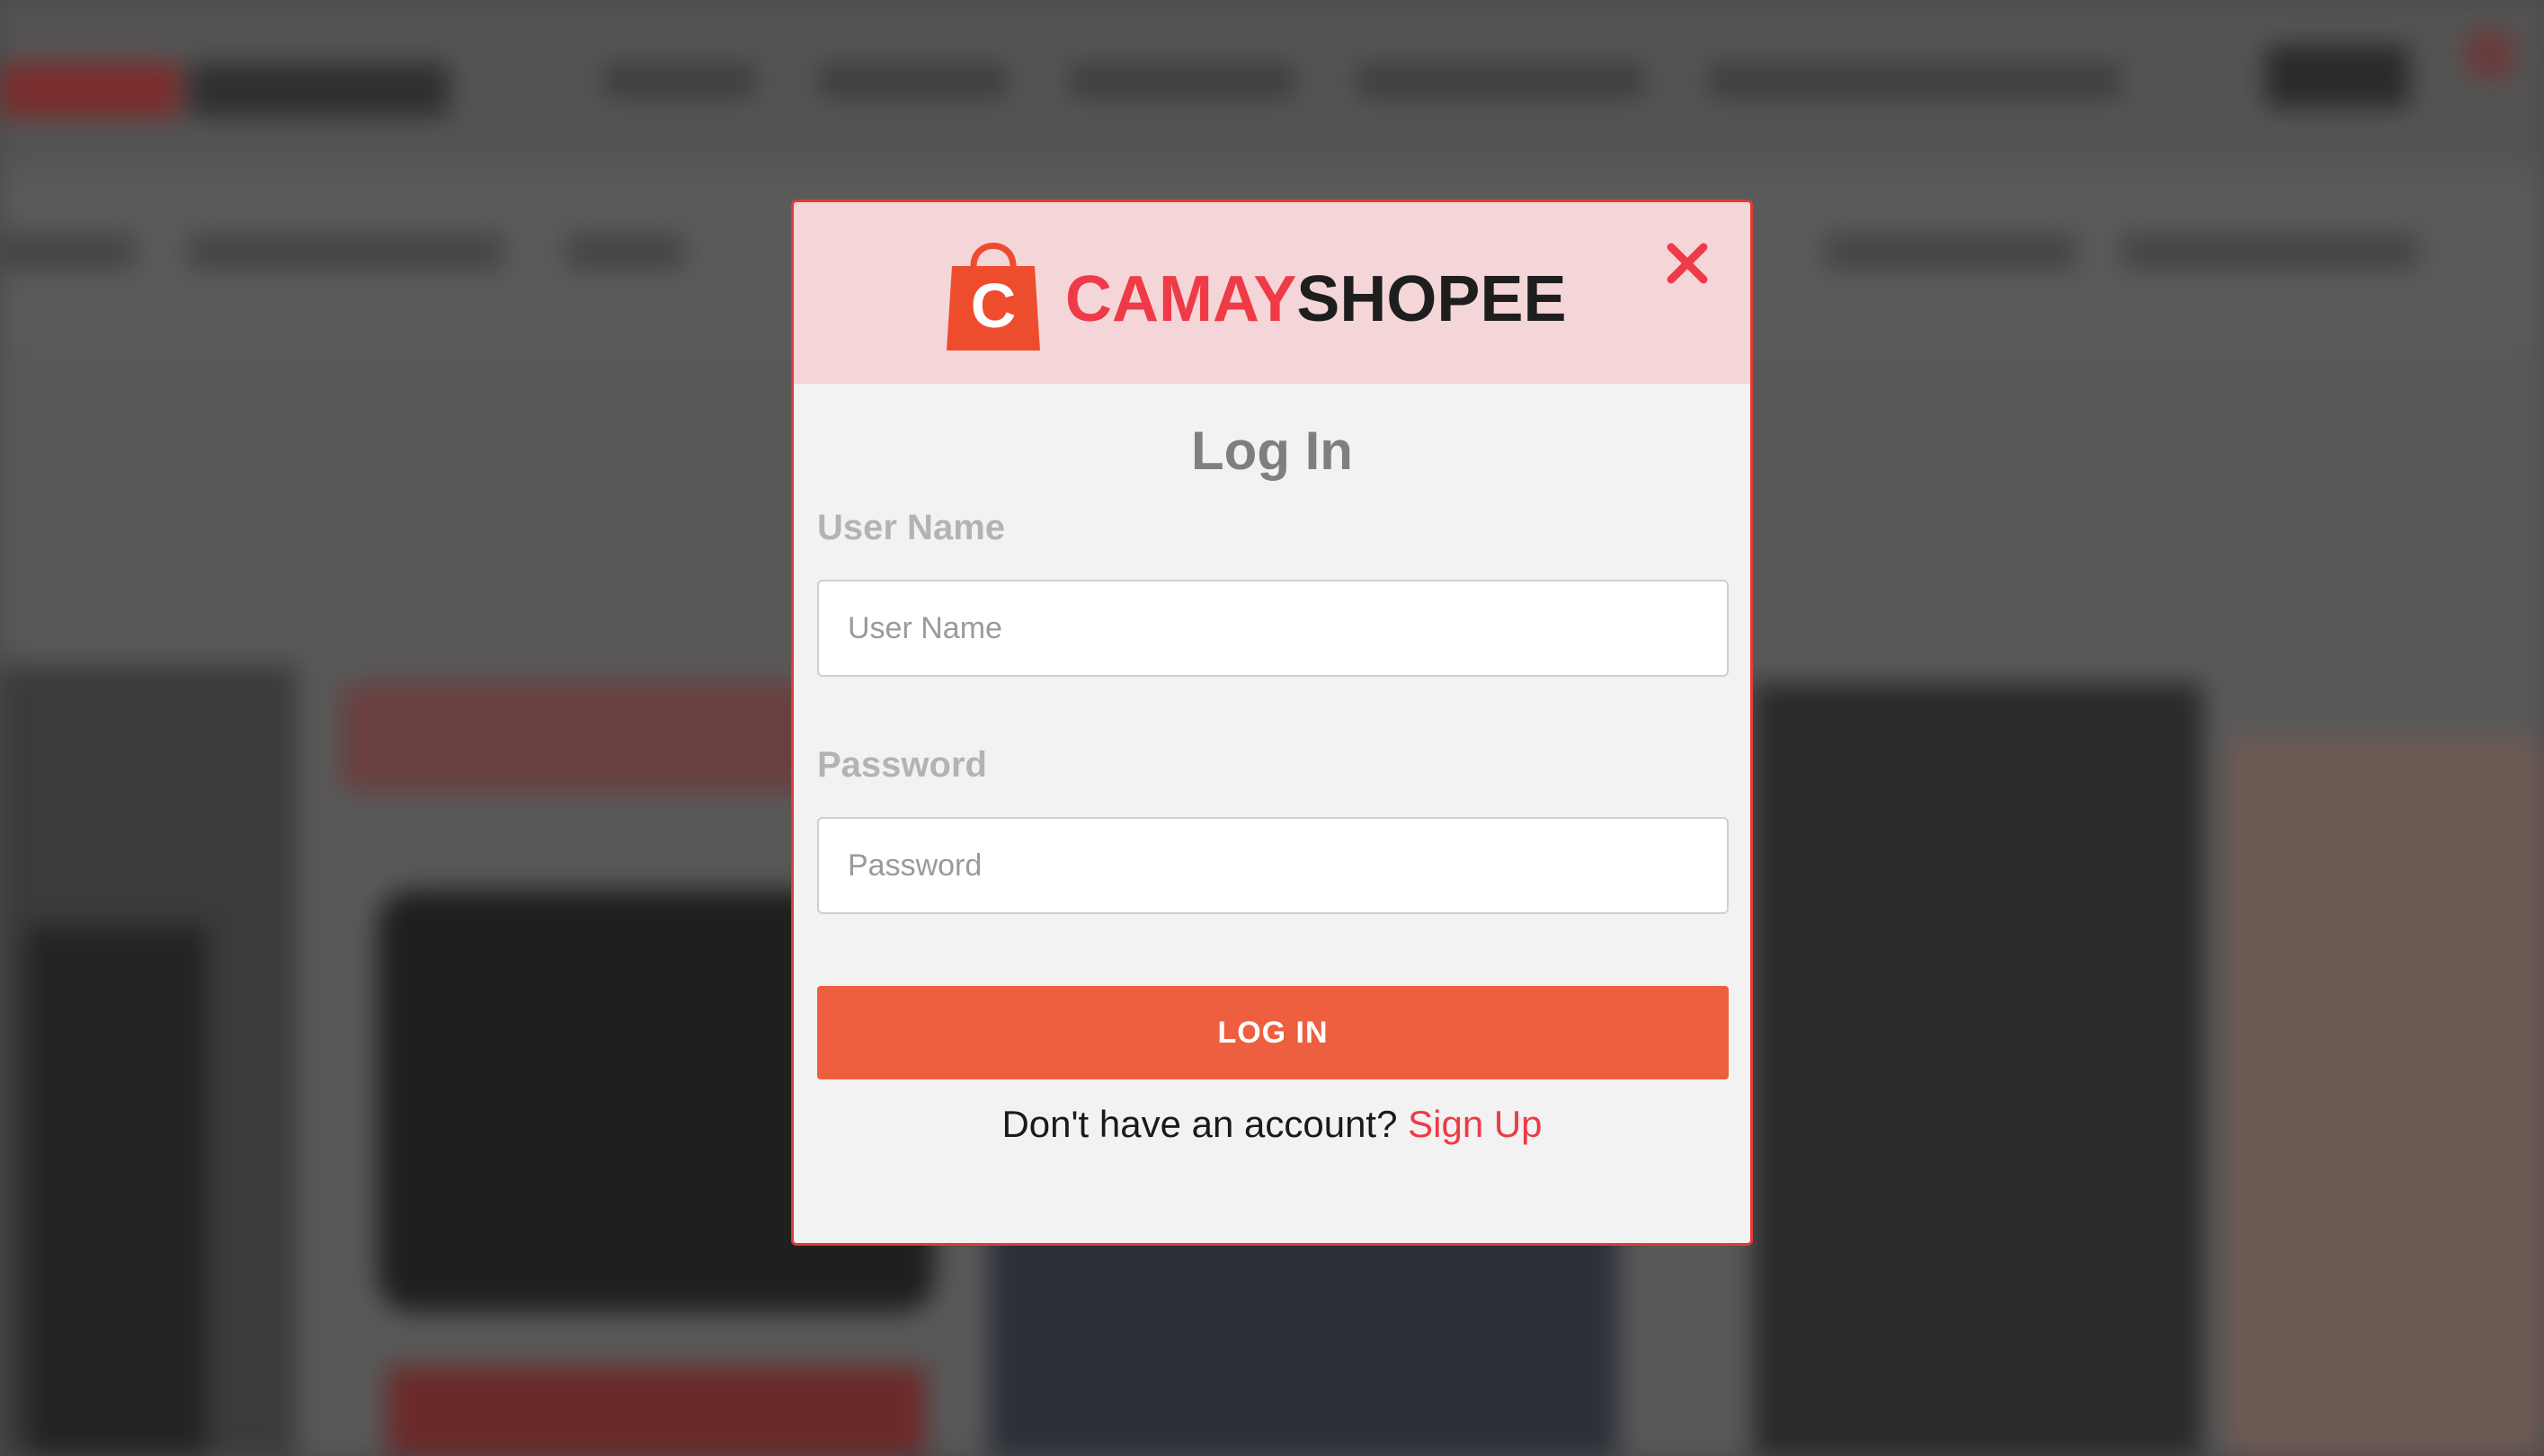 This screenshot has width=2544, height=1456. What do you see at coordinates (1181, 299) in the screenshot?
I see `brand-name-part1: CAMAY` at bounding box center [1181, 299].